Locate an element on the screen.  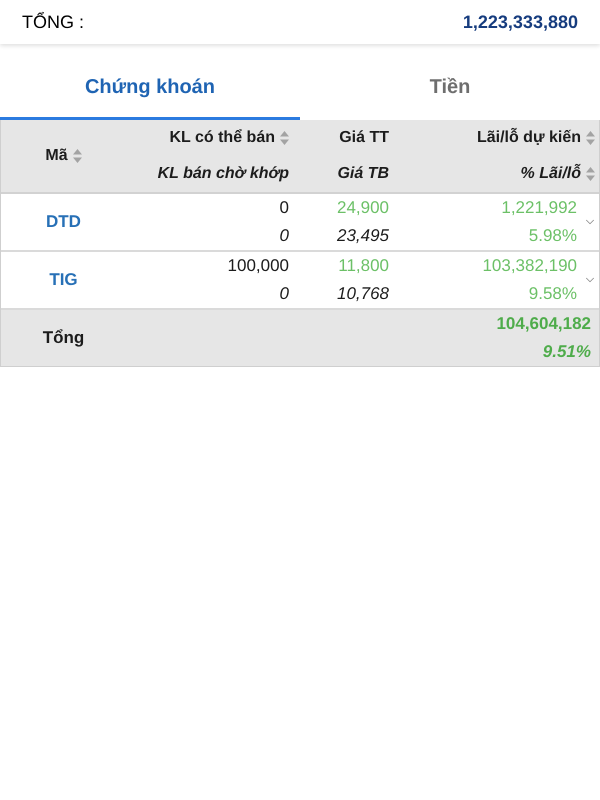
total-value: 1,223,333,880 is located at coordinates (520, 22).